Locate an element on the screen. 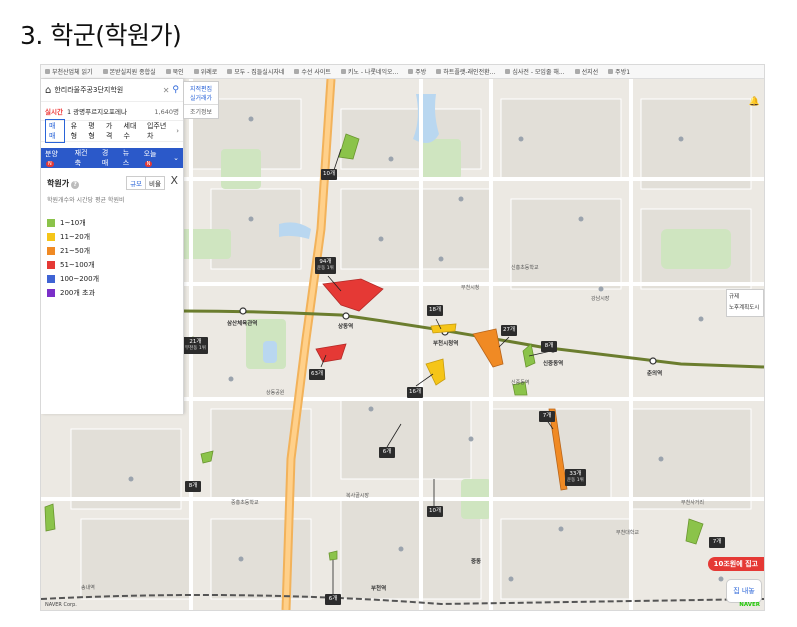  realtime-ranking: 실시간 1 광명푸르지오포레나 1,640명 is located at coordinates (112, 111).